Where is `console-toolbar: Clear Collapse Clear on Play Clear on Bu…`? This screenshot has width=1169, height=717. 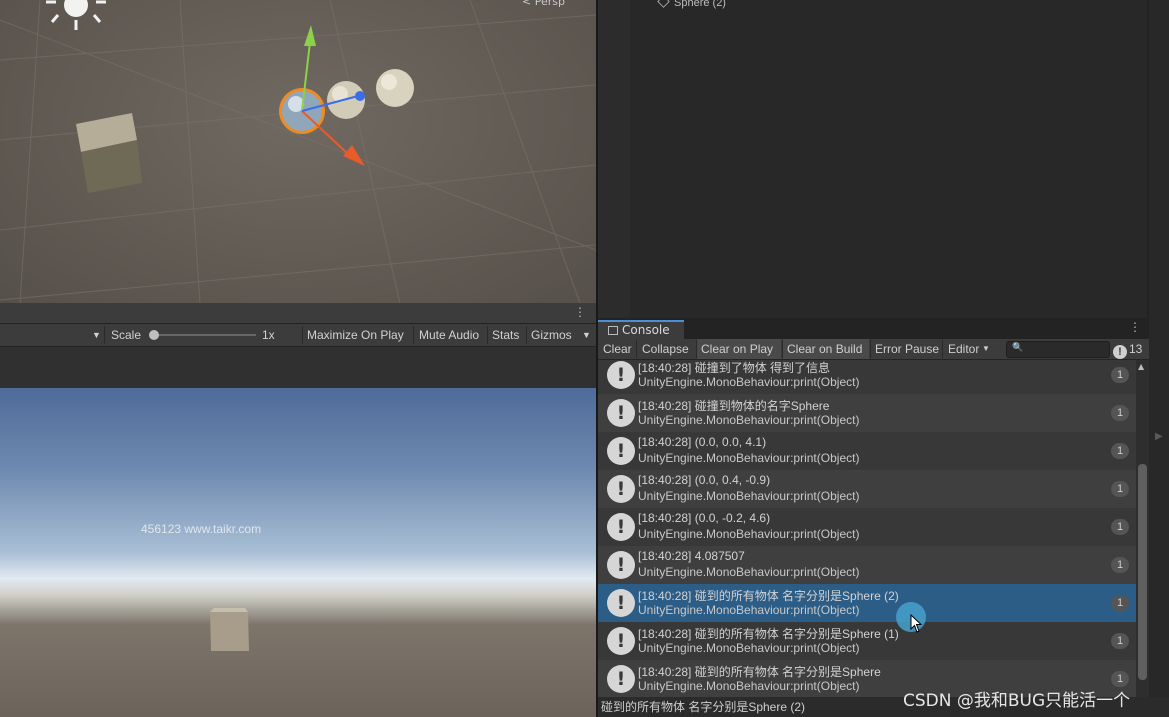
console-toolbar: Clear Collapse Clear on Play Clear on Bu… is located at coordinates (873, 349).